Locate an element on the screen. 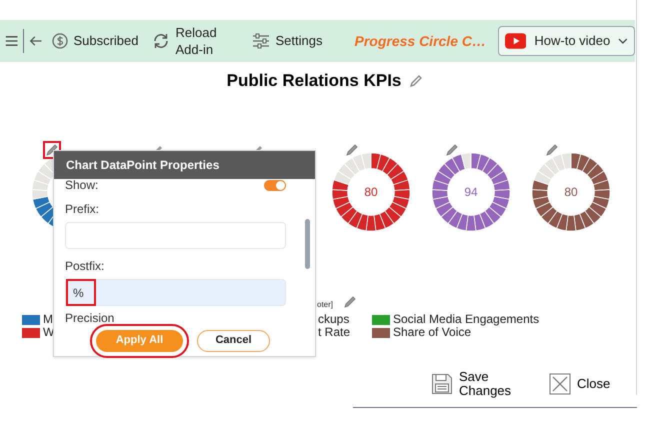 Image resolution: width=650 pixels, height=431 pixels. menu-icon is located at coordinates (11, 41).